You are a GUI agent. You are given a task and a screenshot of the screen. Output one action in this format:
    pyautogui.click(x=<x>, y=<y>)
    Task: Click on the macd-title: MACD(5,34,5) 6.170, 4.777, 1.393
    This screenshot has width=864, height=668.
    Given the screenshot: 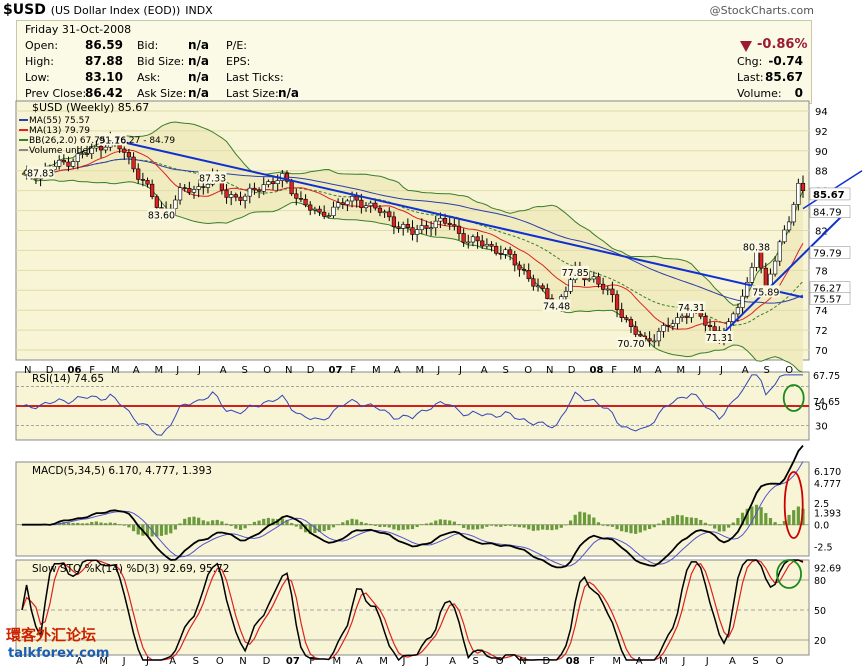 What is the action you would take?
    pyautogui.click(x=122, y=471)
    